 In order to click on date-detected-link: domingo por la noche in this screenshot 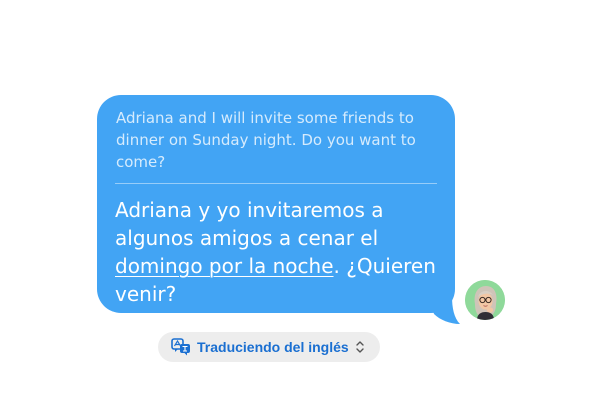, I will do `click(224, 266)`.